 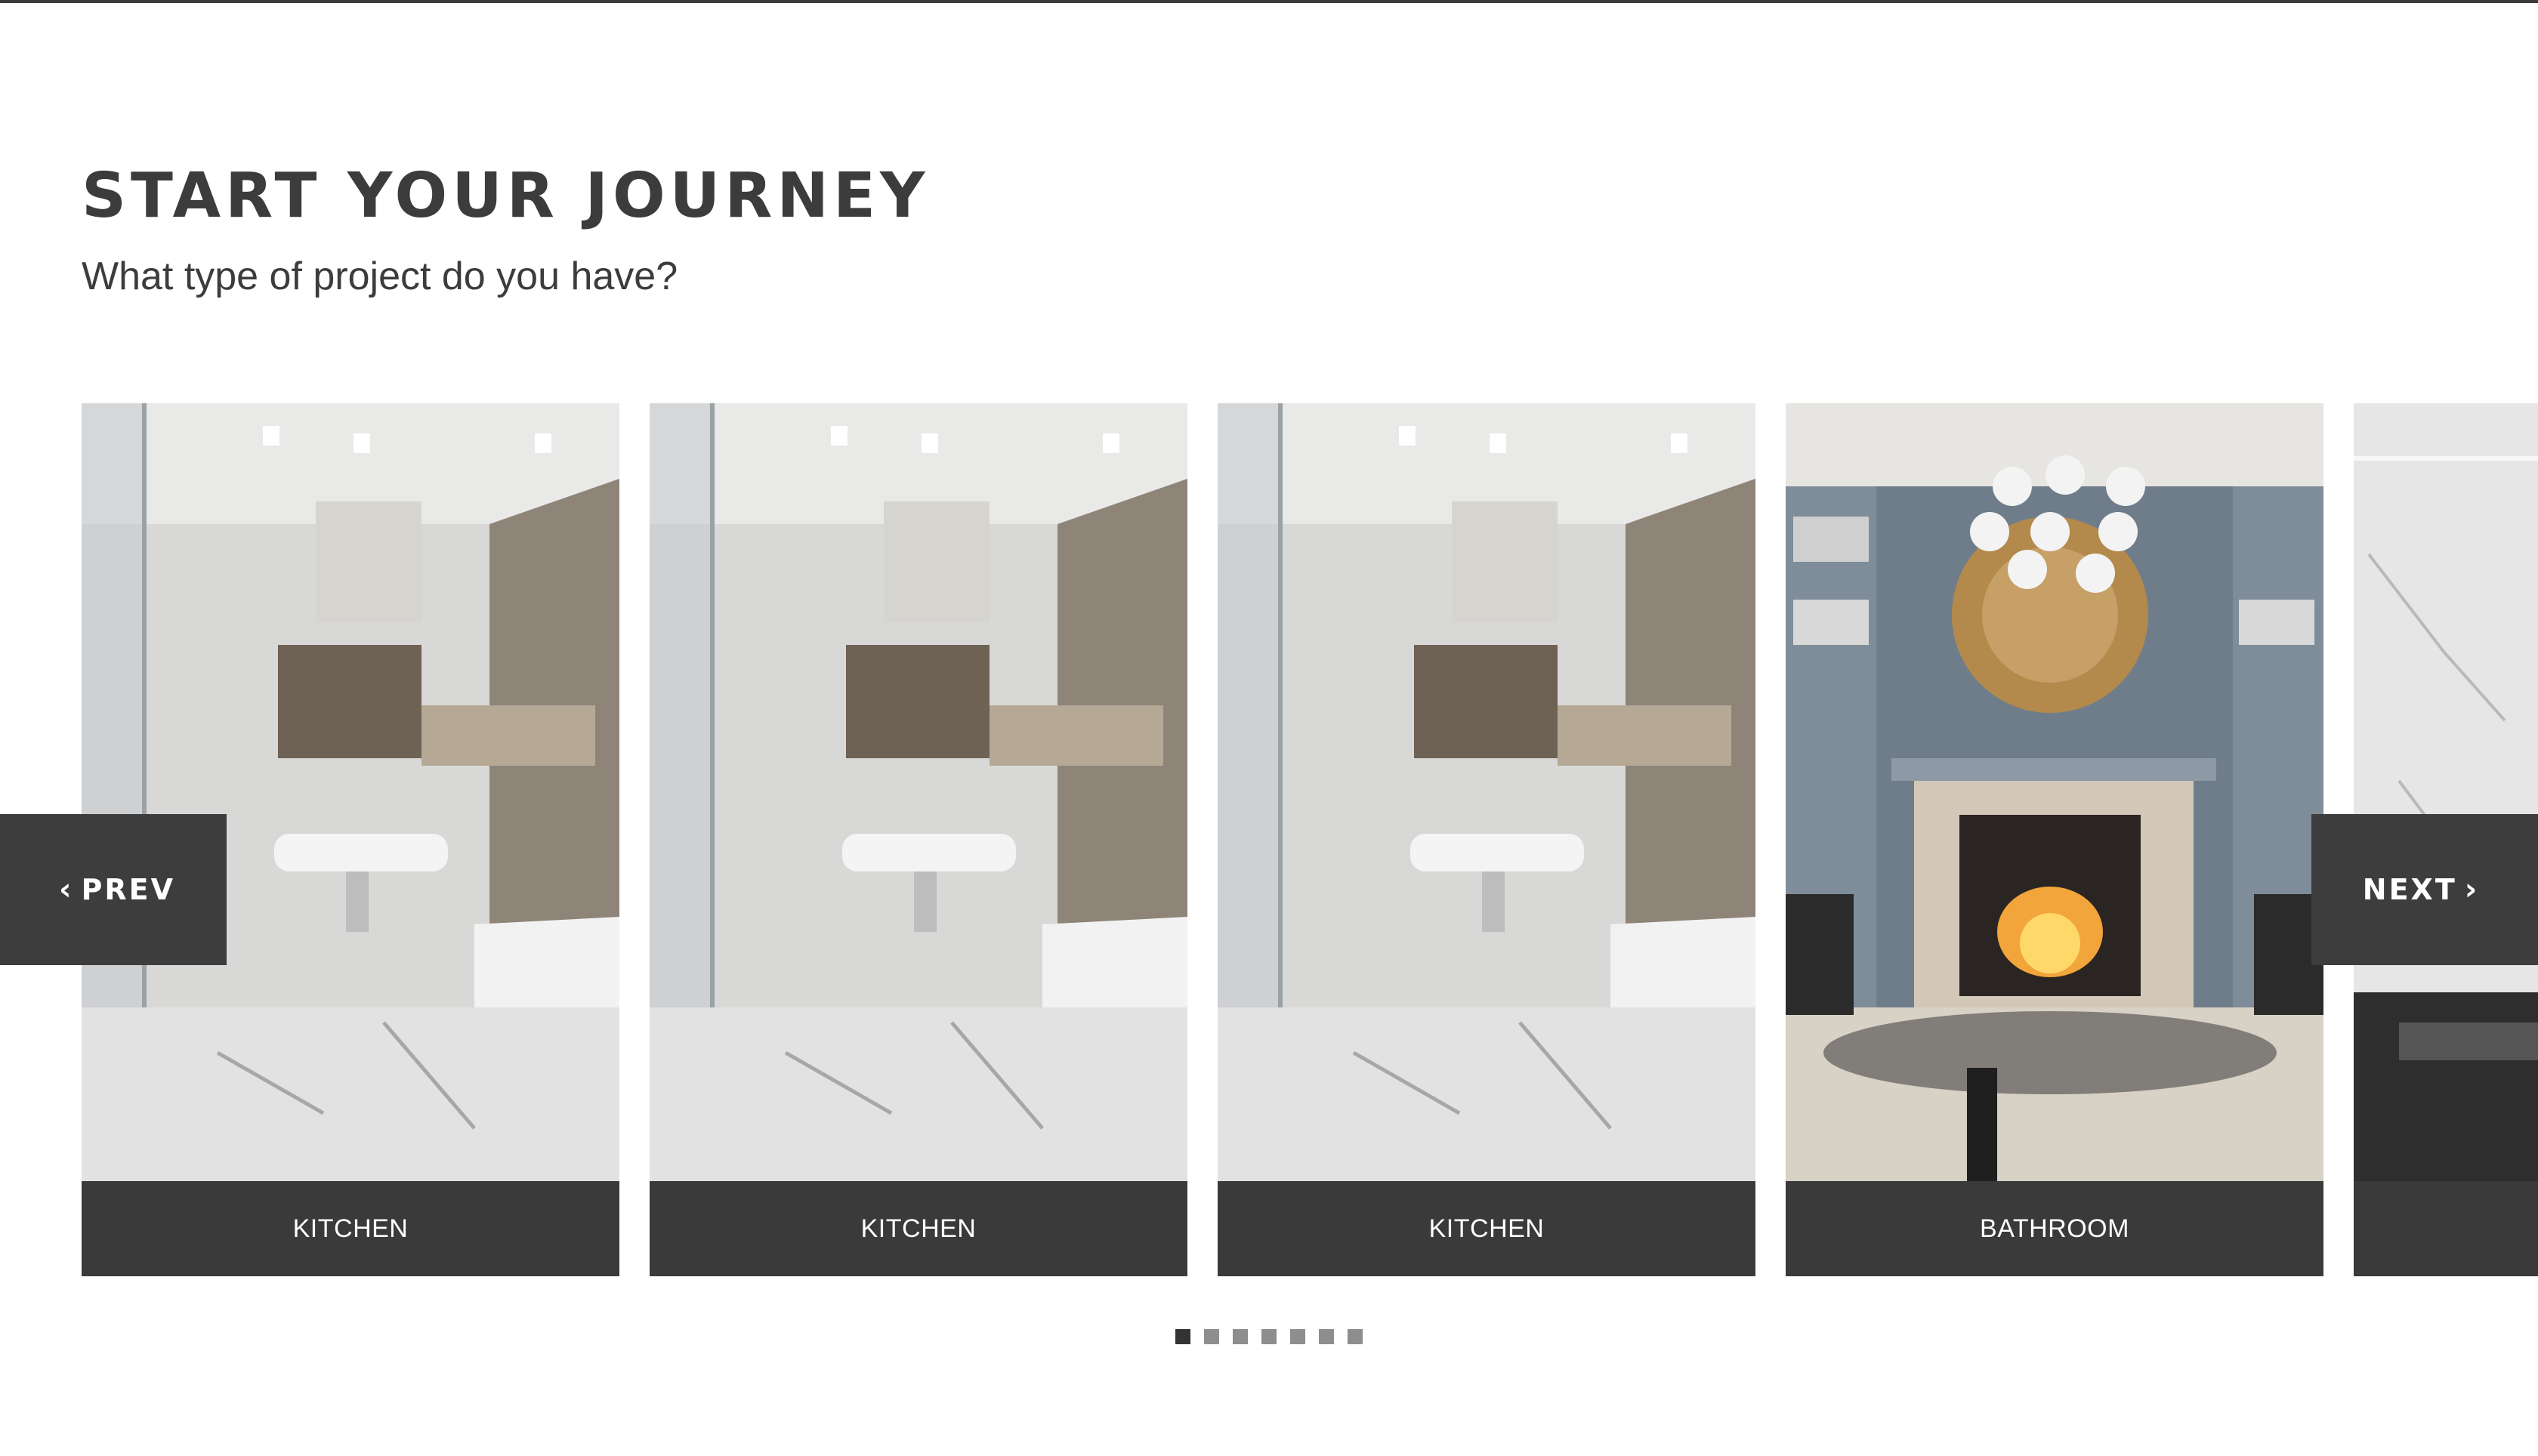 I want to click on prev-button: ‹ PREV, so click(x=113, y=889).